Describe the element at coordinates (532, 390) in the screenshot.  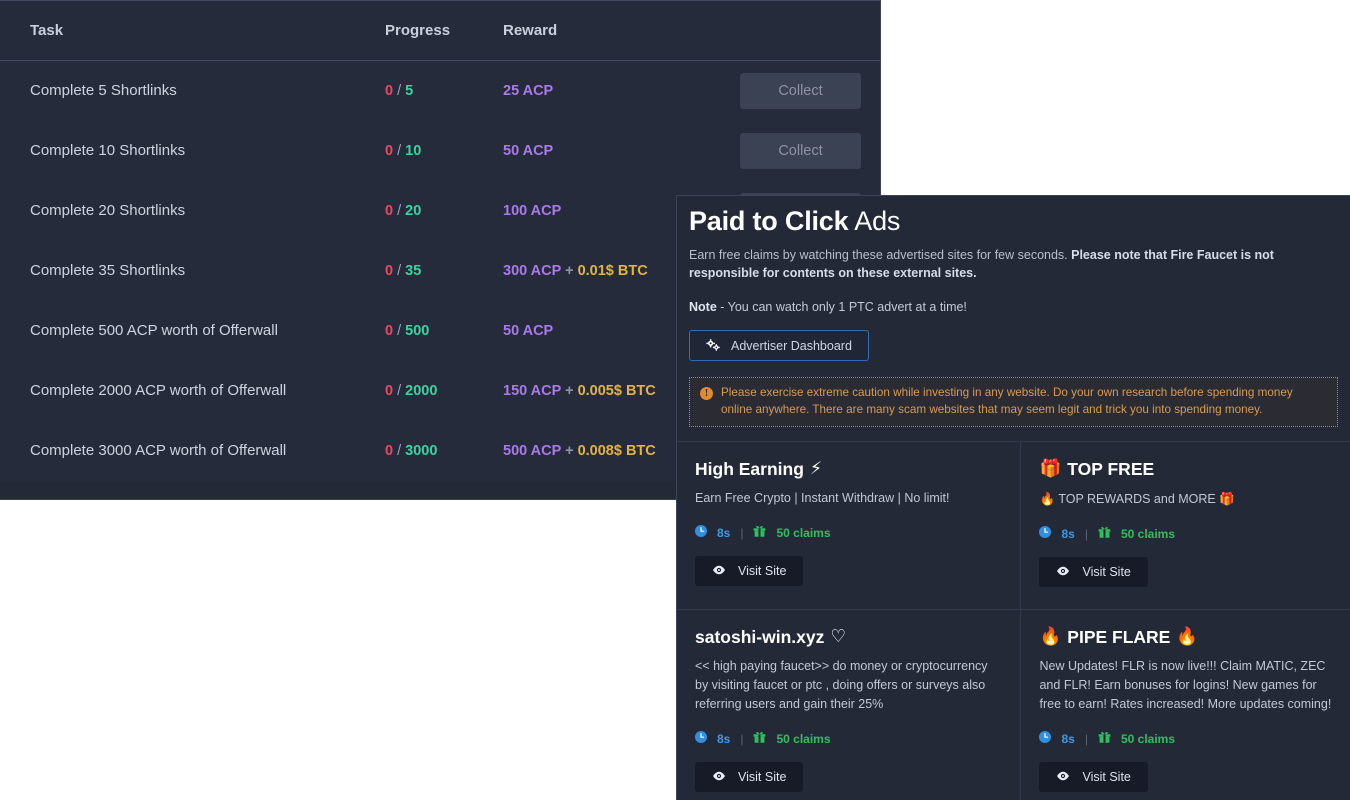
I see `reward-acp: 150 ACP` at that location.